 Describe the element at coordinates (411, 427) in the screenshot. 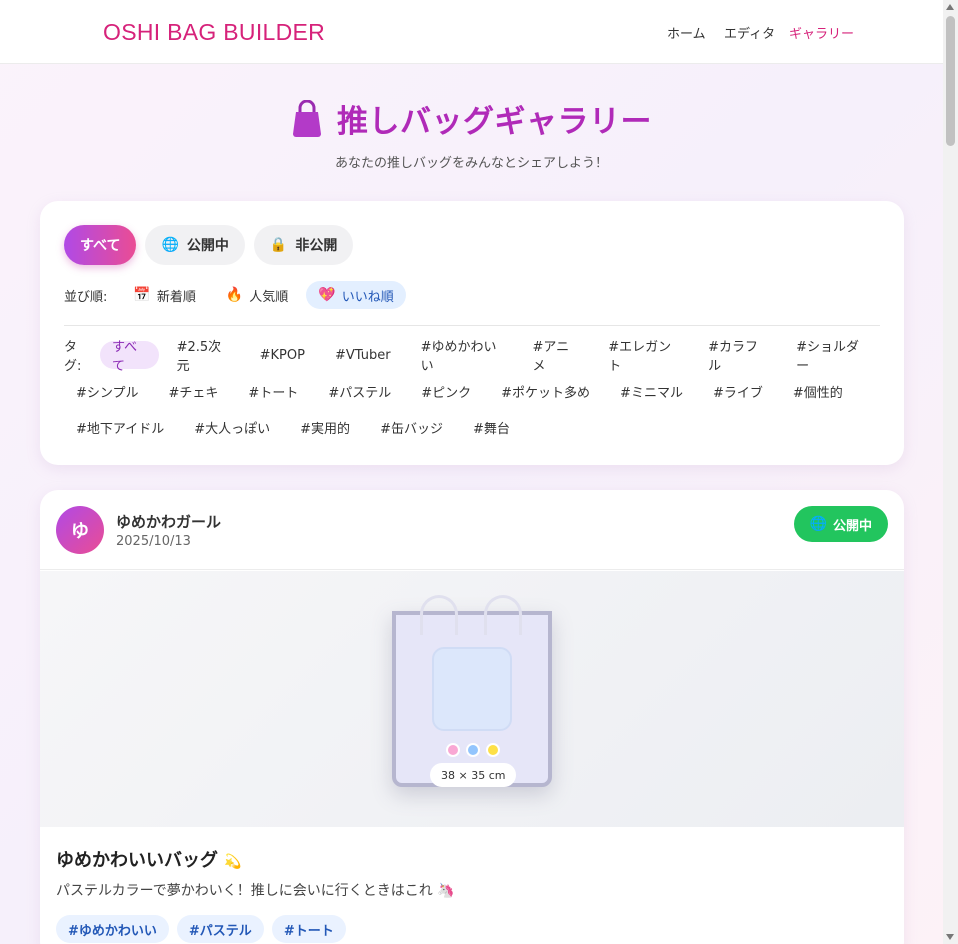

I see `tag-chip: #缶バッジ` at that location.